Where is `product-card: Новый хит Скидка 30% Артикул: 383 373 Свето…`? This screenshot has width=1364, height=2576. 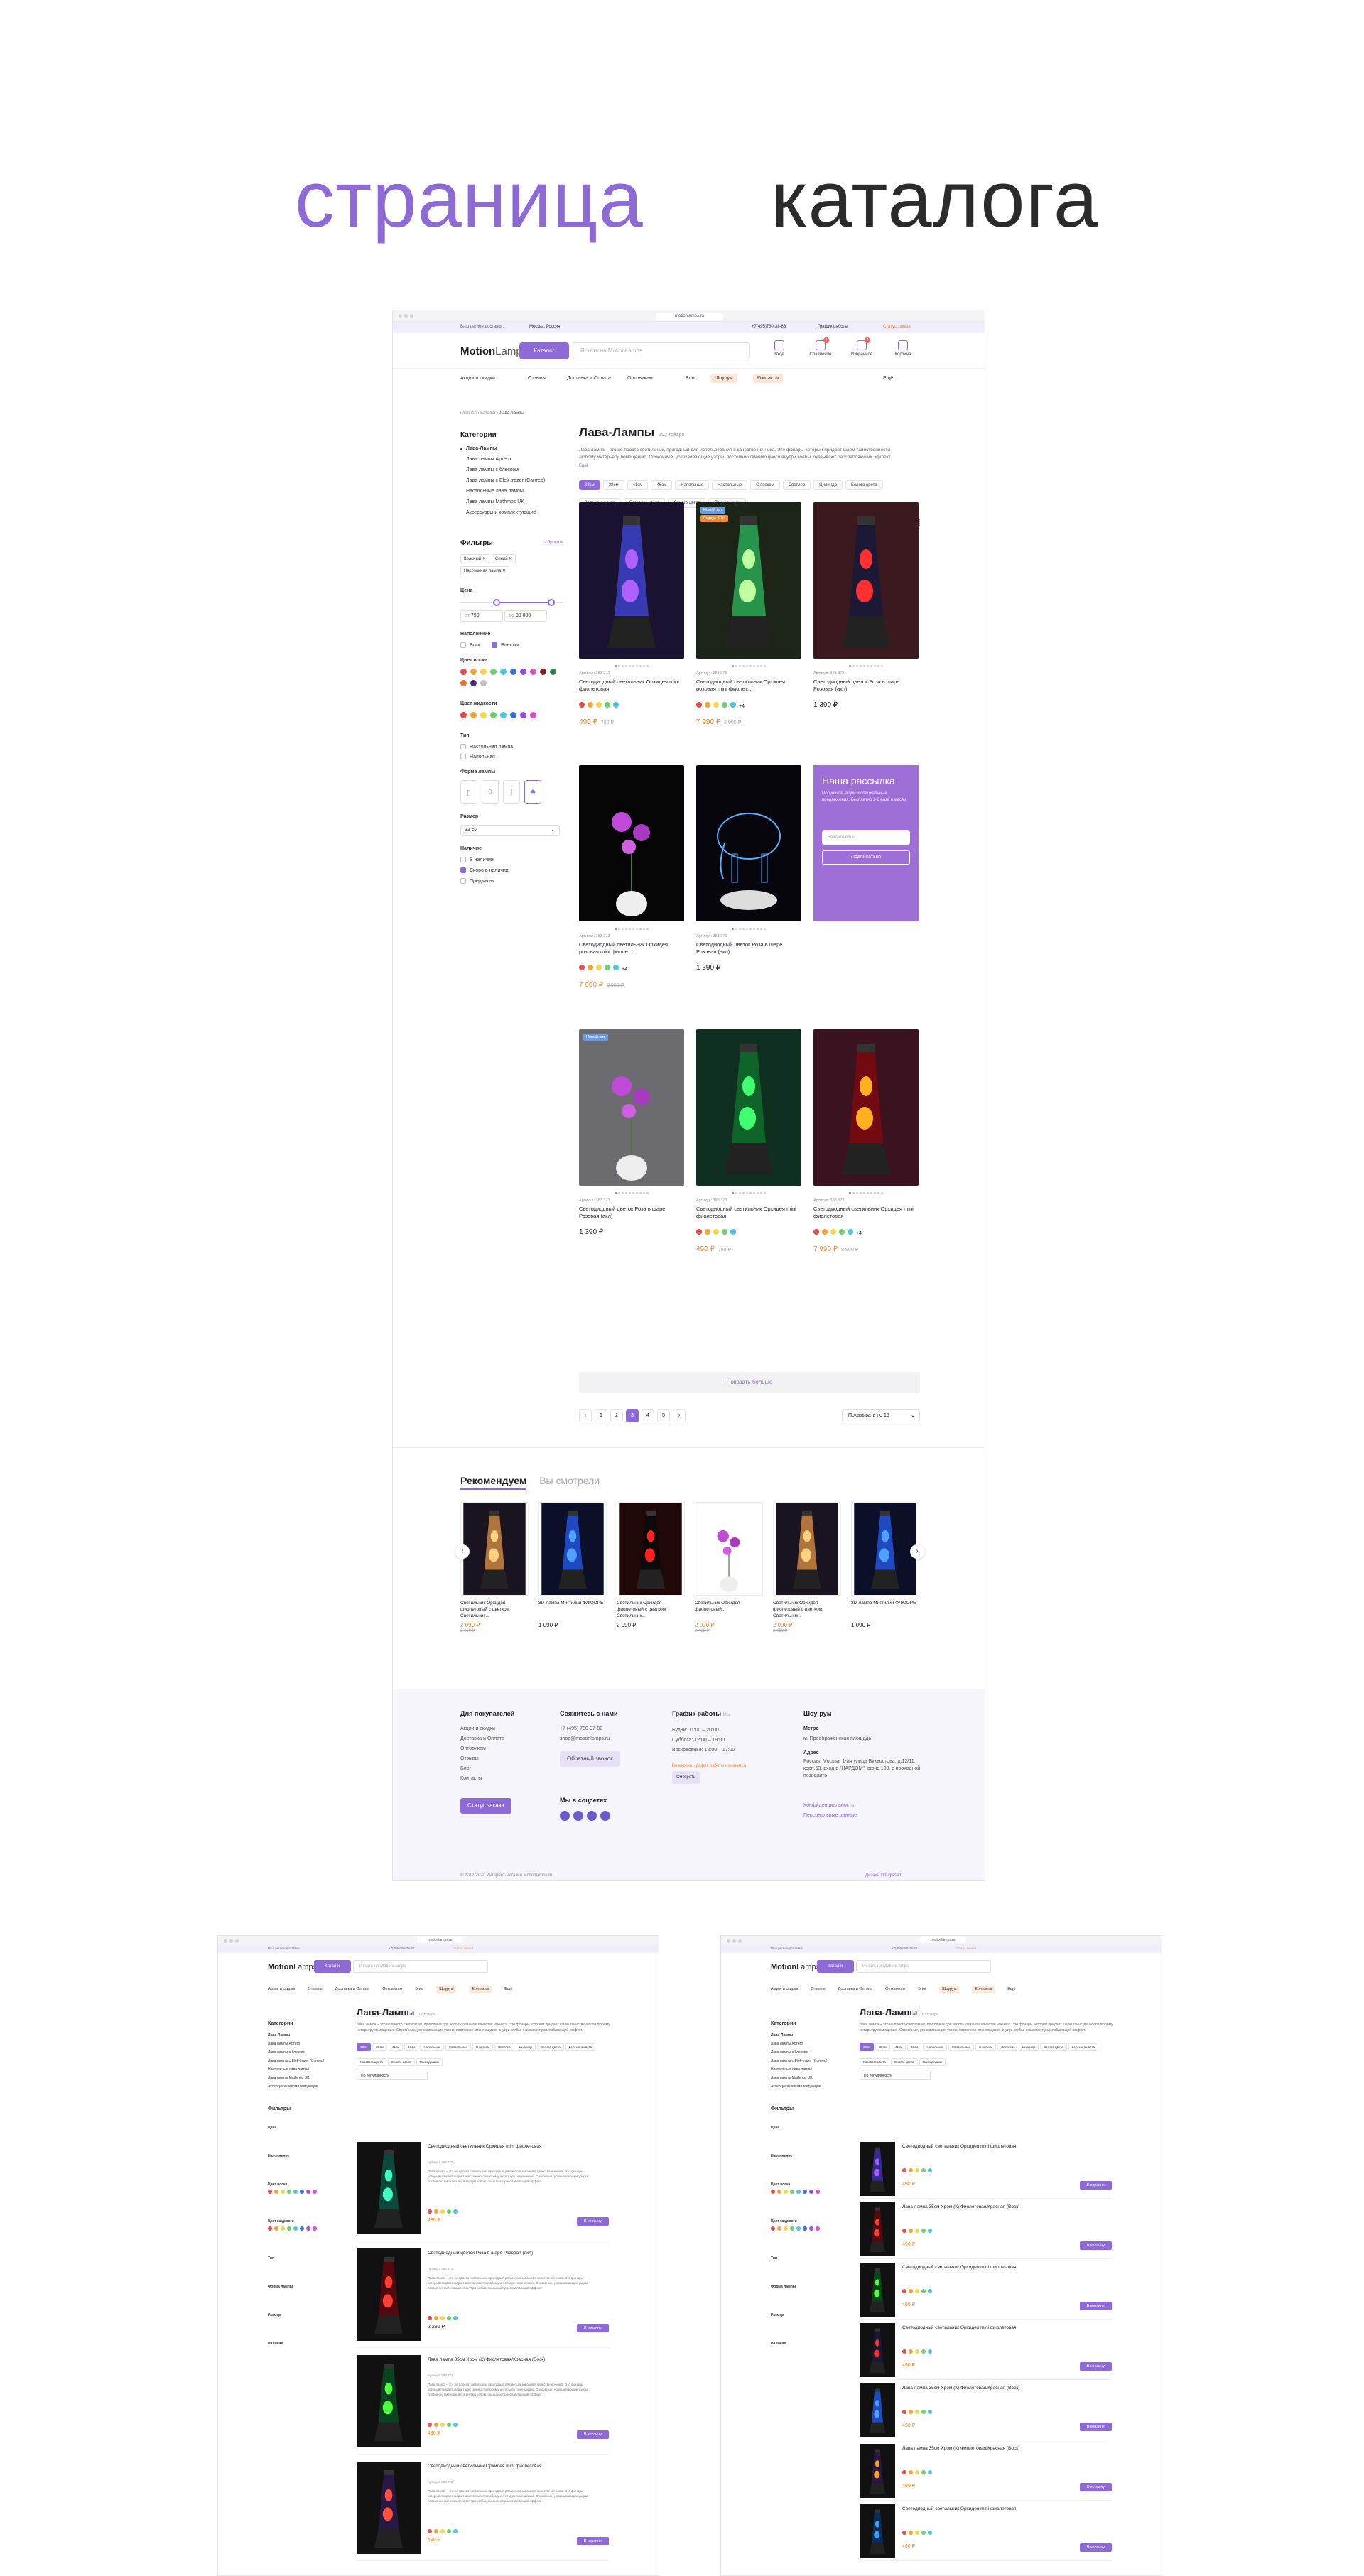 product-card: Новый хит Скидка 30% Артикул: 383 373 Свето… is located at coordinates (749, 614).